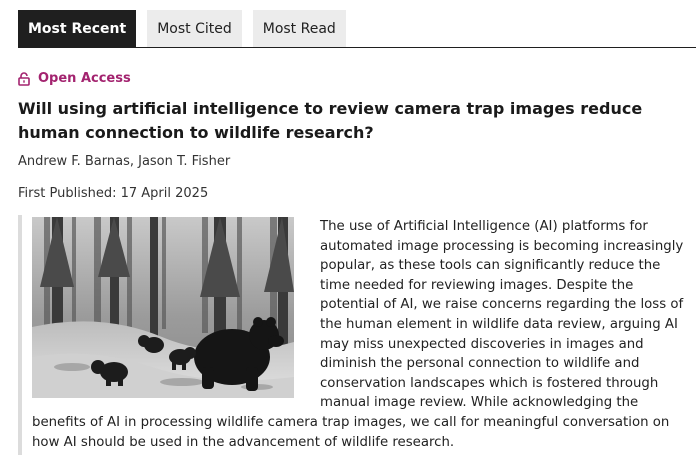 This screenshot has height=459, width=696. What do you see at coordinates (194, 29) in the screenshot?
I see `tab-most-cited: Most Cited` at bounding box center [194, 29].